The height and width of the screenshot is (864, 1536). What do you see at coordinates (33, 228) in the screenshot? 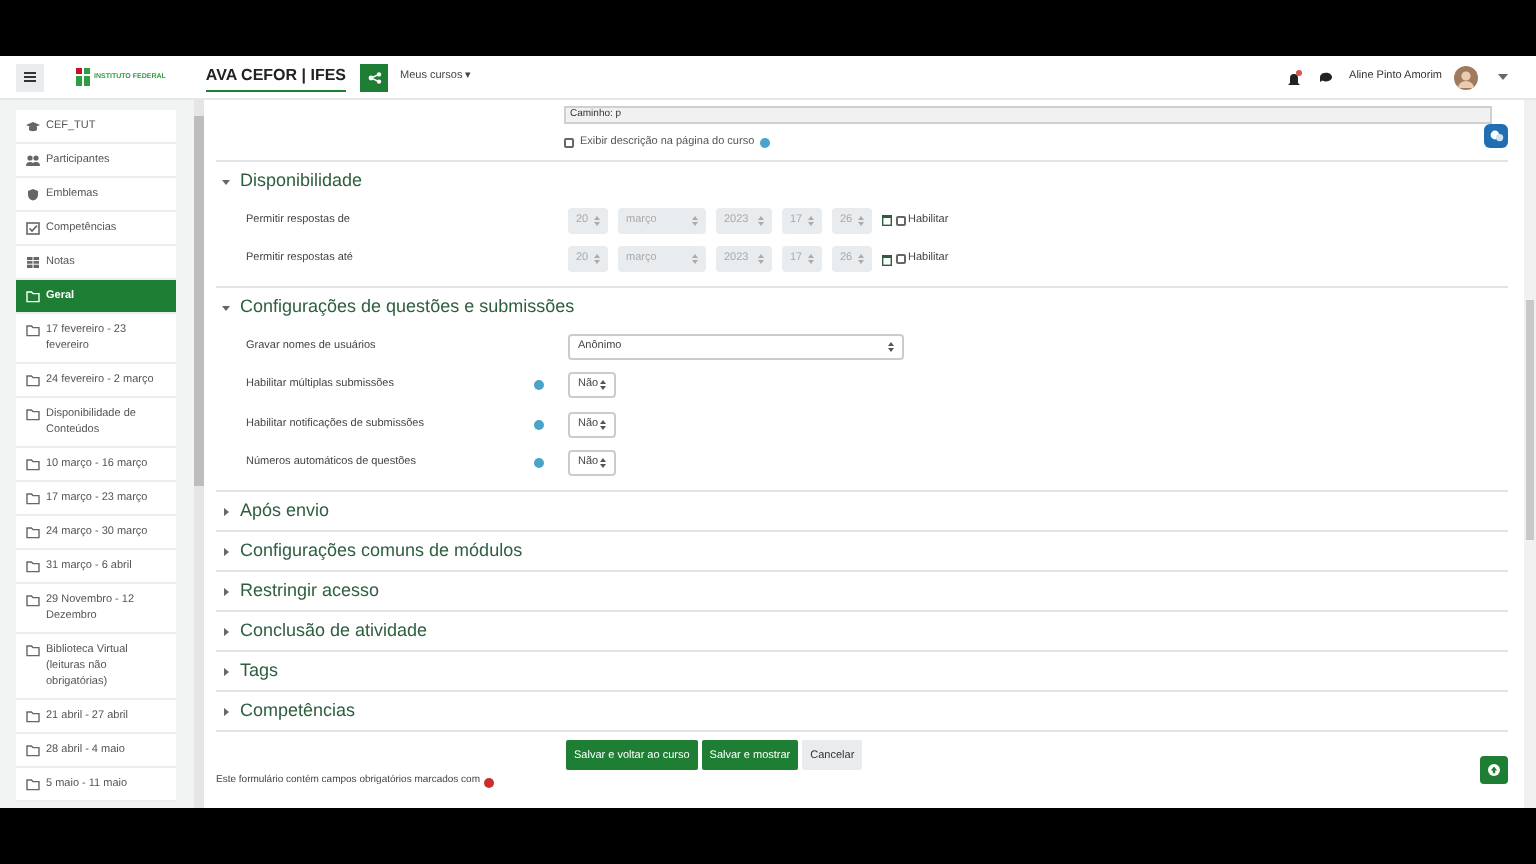
I see `checkbox-icon` at bounding box center [33, 228].